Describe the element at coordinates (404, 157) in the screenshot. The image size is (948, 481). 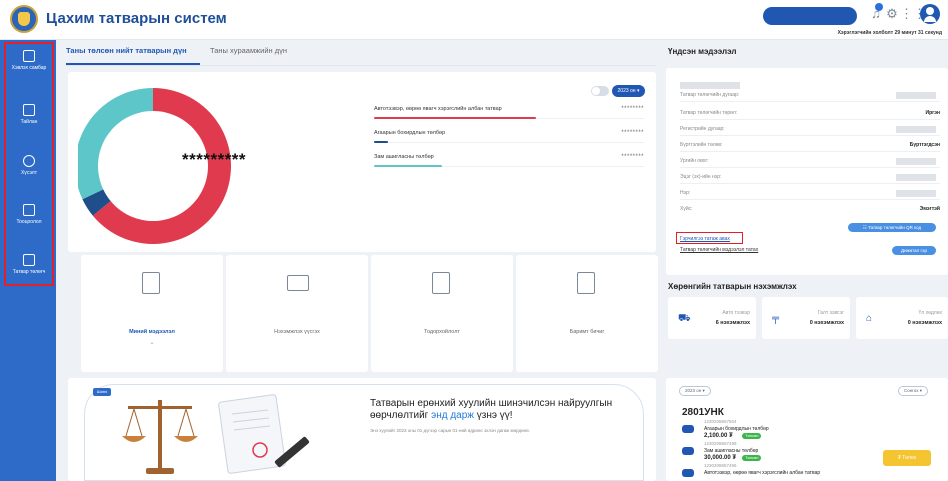
I see `tax-name: Зам ашигласны төлбөр` at that location.